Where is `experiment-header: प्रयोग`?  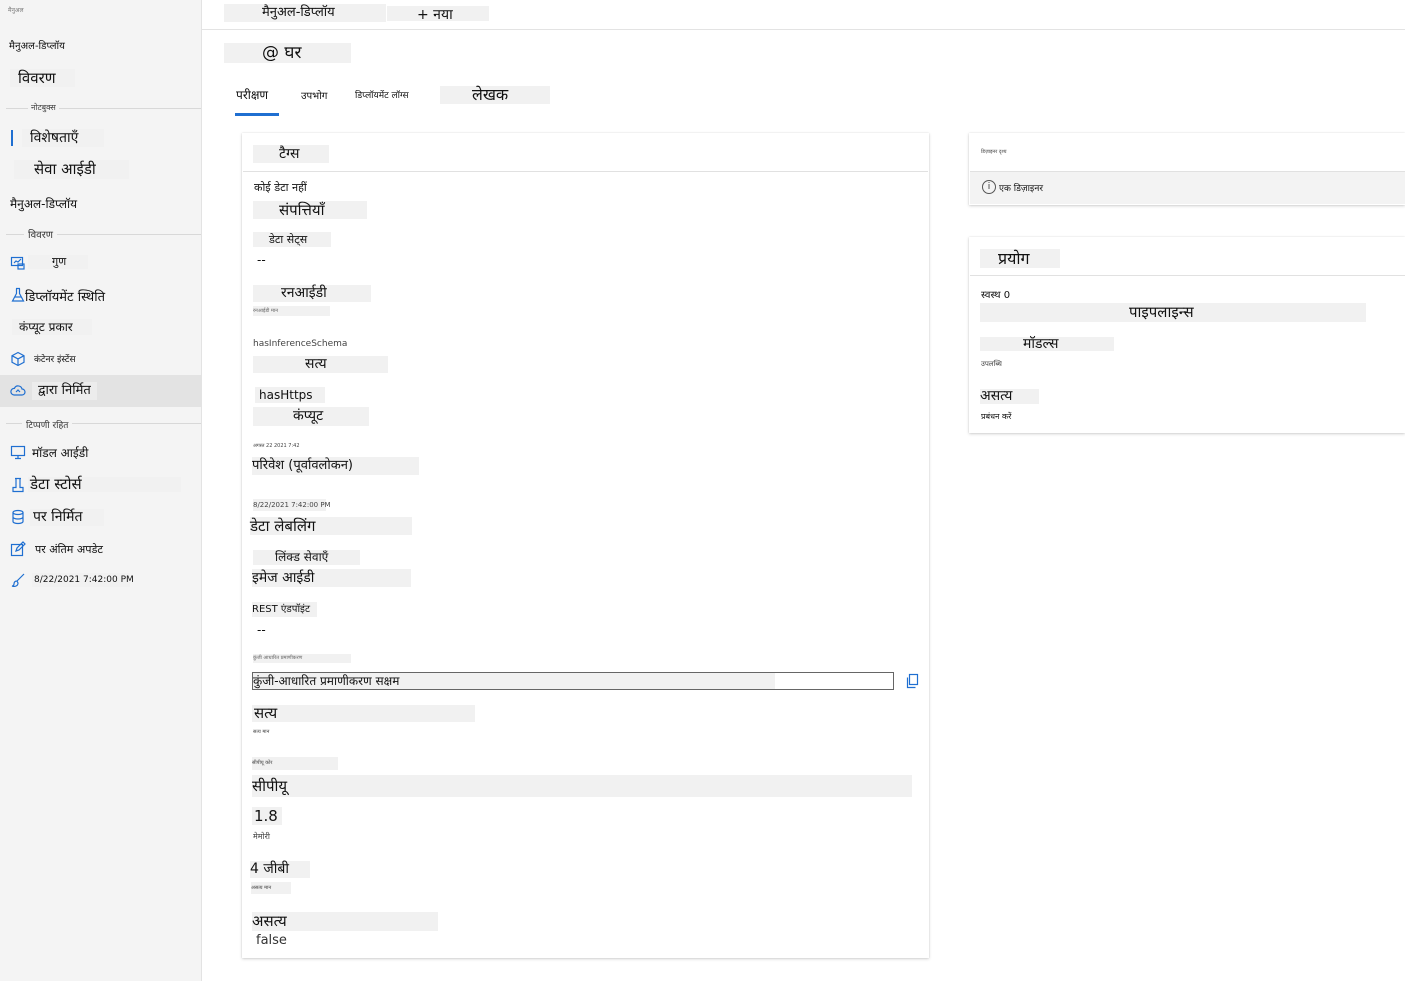
experiment-header: प्रयोग is located at coordinates (1020, 258).